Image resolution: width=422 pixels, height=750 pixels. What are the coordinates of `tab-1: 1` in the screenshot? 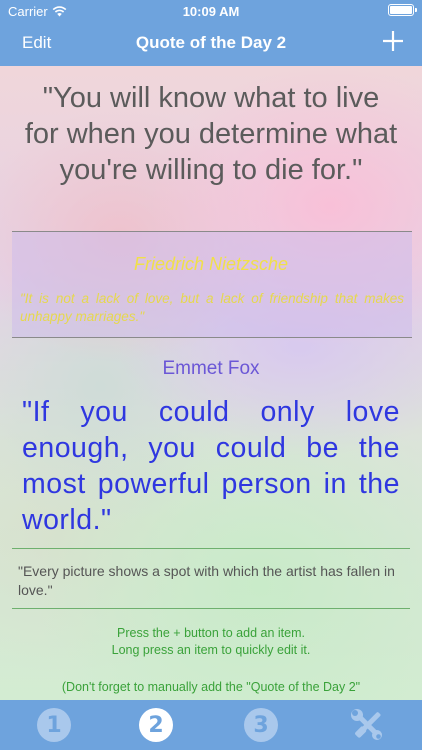 It's located at (54, 725).